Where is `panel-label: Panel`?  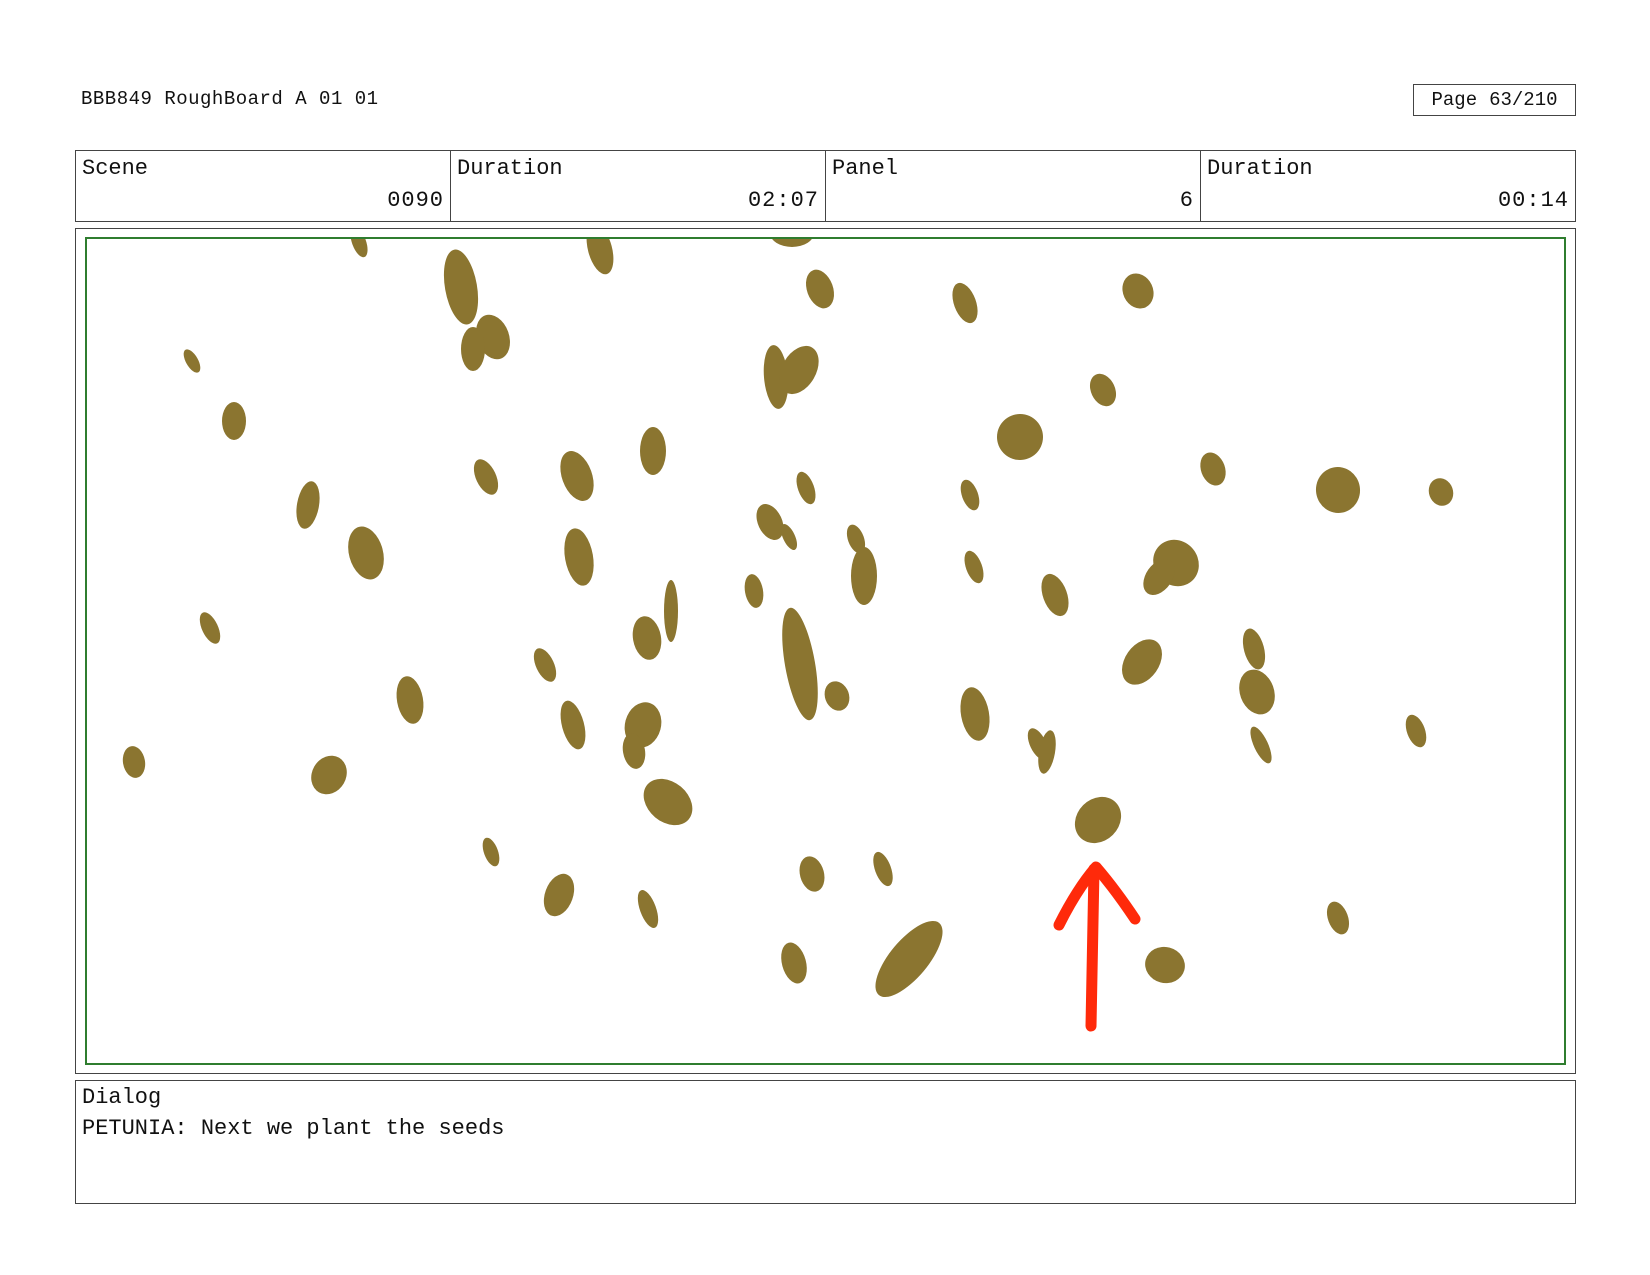
panel-label: Panel is located at coordinates (865, 168).